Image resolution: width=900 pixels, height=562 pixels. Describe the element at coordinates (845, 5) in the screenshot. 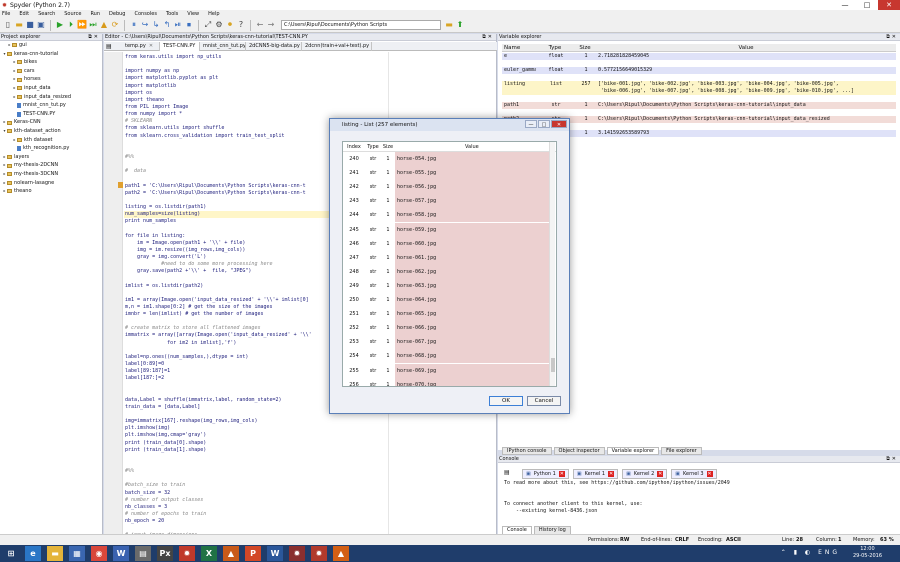

I see `minimize-button: —` at that location.